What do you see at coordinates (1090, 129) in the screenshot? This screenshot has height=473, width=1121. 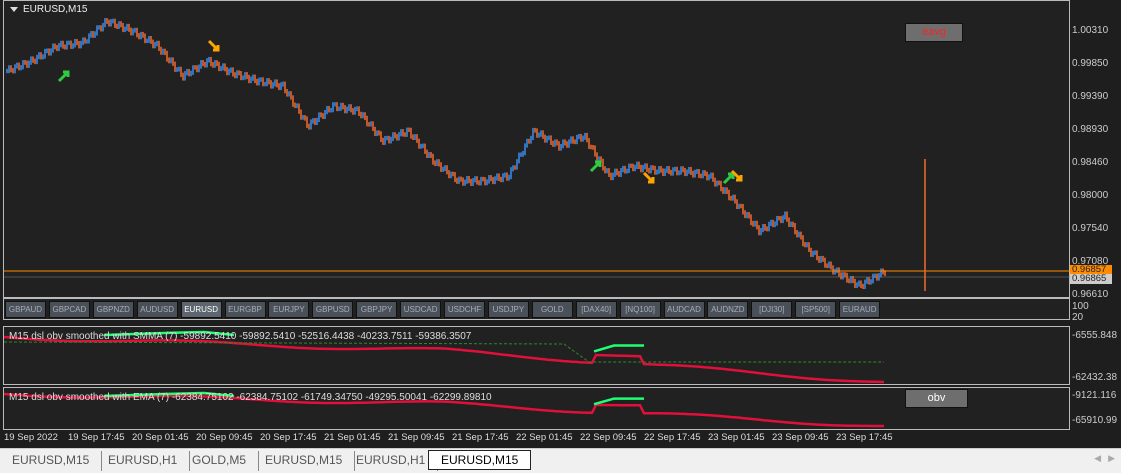 I see `price-axis-label: 0.98930` at bounding box center [1090, 129].